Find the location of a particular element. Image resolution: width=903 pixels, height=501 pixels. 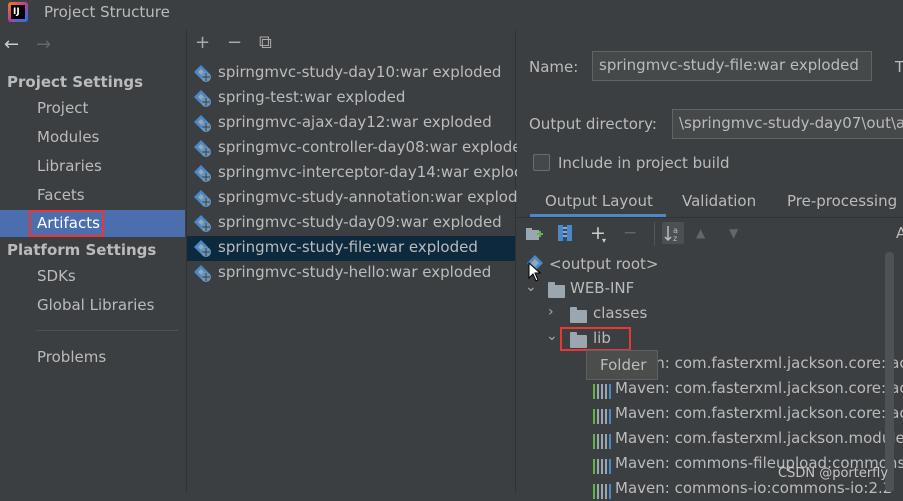

artifact-list-item-label: spirngmvc-study-day10:war exploded is located at coordinates (360, 72).